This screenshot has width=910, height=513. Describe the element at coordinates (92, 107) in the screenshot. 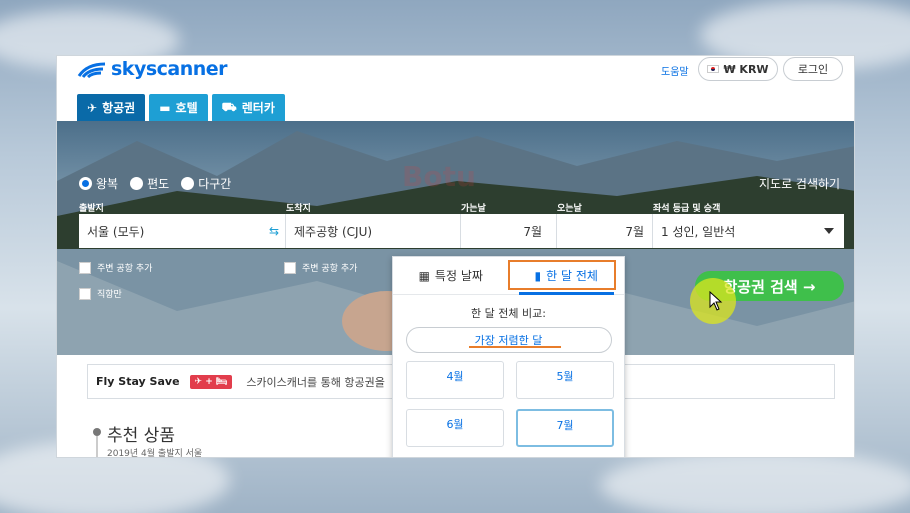

I see `airplane-icon: ✈` at that location.